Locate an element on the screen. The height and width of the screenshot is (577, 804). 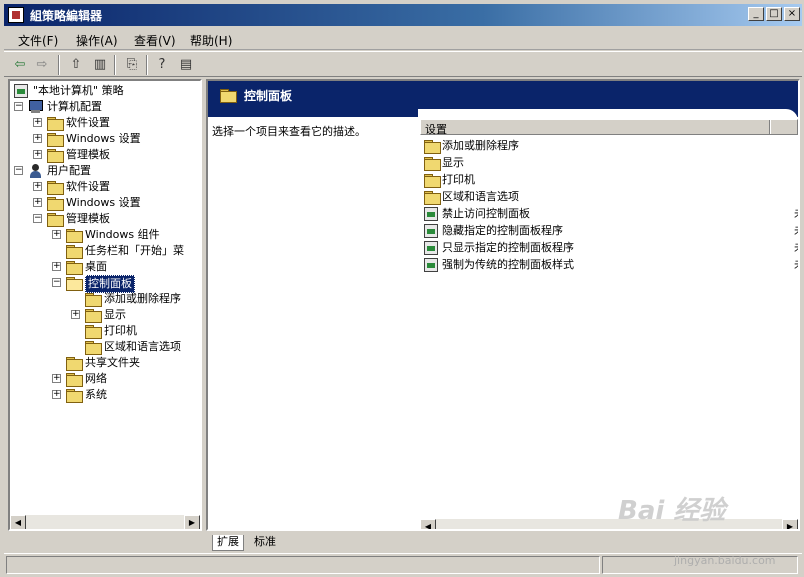
menu-view: 查看(V) is located at coordinates (155, 40).